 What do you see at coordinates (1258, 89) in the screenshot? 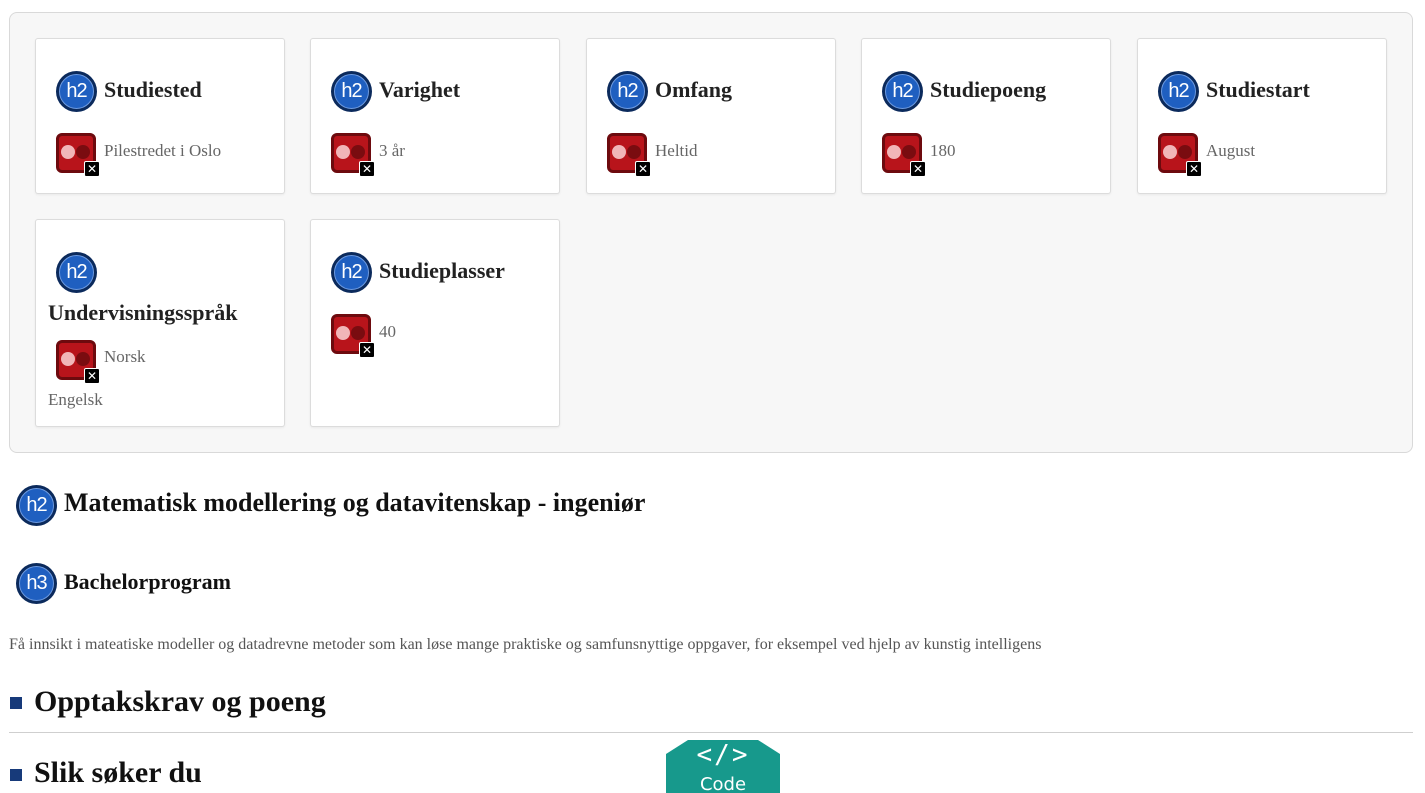
I see `fact-card-title: Studiestart` at bounding box center [1258, 89].